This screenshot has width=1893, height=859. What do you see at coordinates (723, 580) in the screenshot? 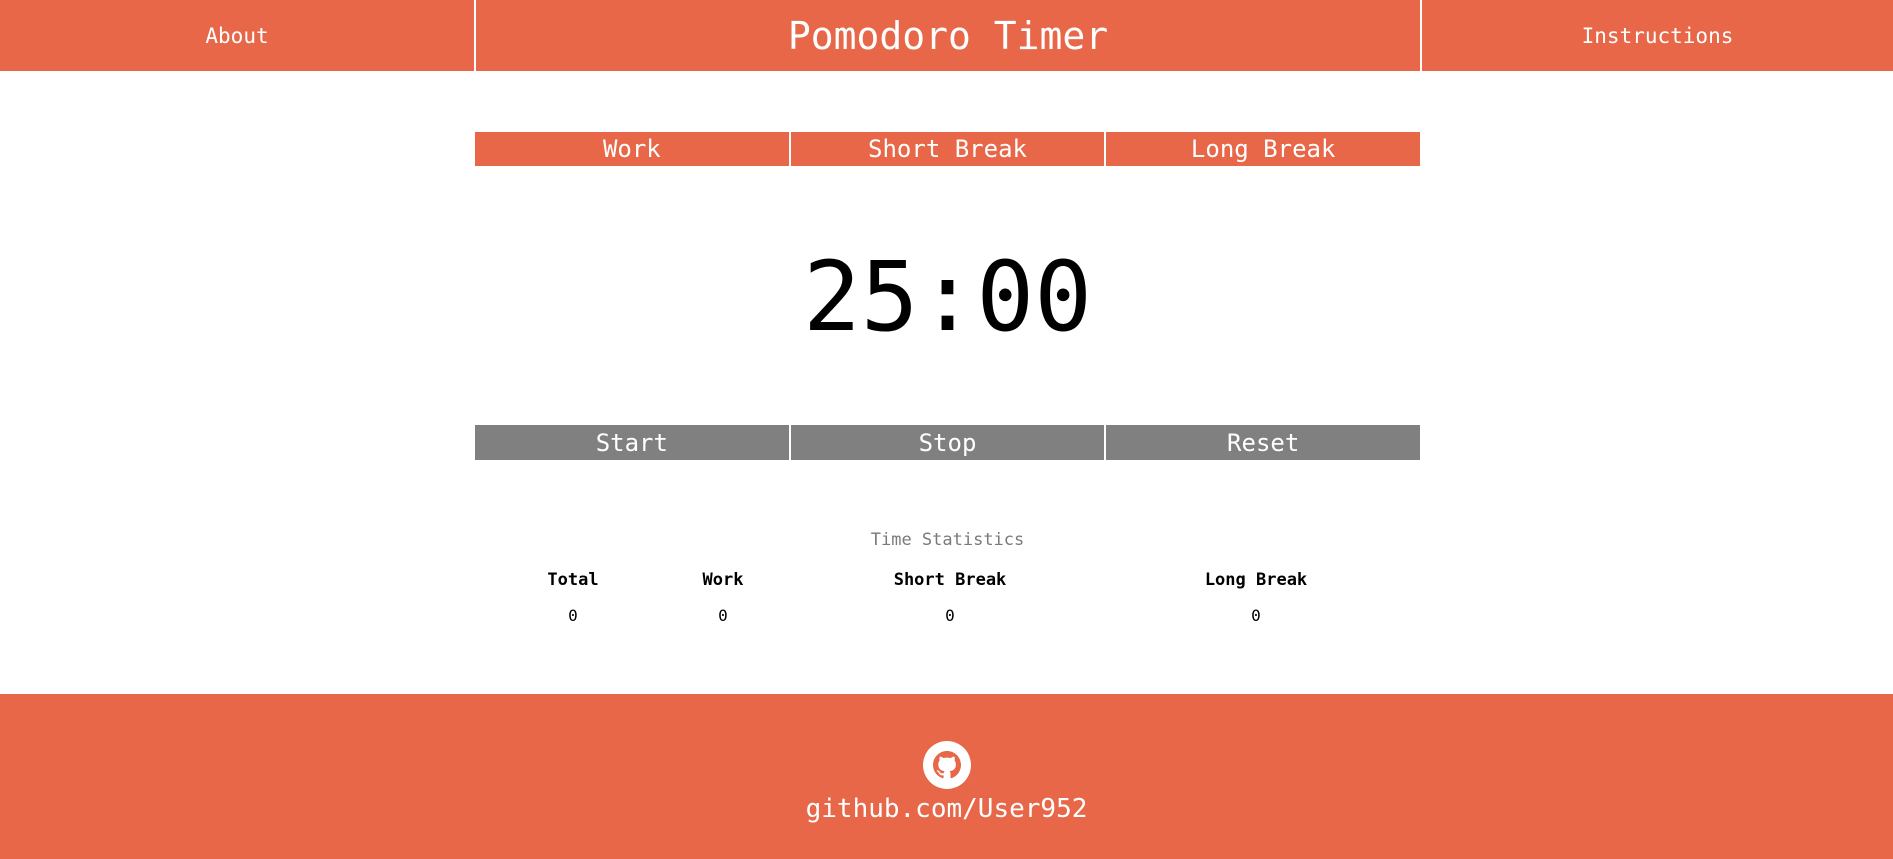
I see `stat-work-label: Work` at bounding box center [723, 580].